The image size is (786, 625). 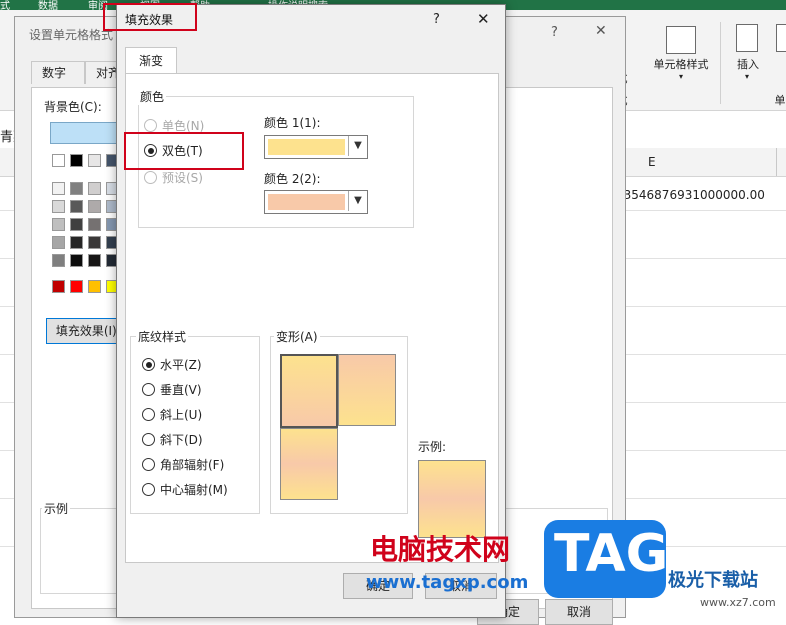 I want to click on insert-button: 插入, so click(x=748, y=64).